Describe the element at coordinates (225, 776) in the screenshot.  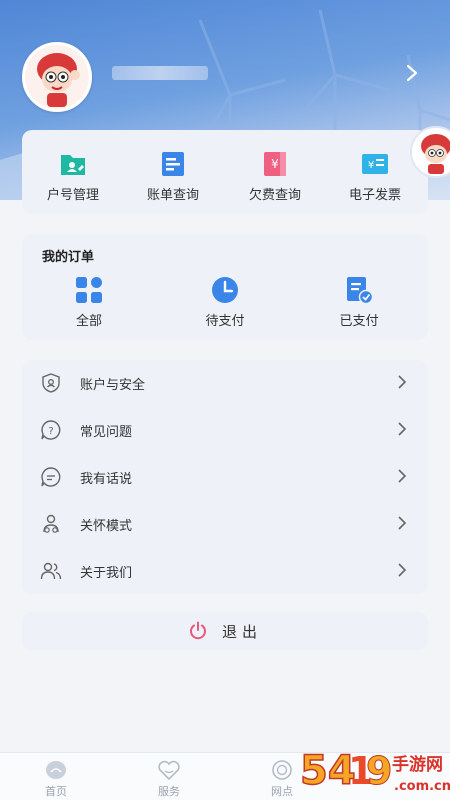
I see `bottom-tab-bar: 首页 服务 网点` at that location.